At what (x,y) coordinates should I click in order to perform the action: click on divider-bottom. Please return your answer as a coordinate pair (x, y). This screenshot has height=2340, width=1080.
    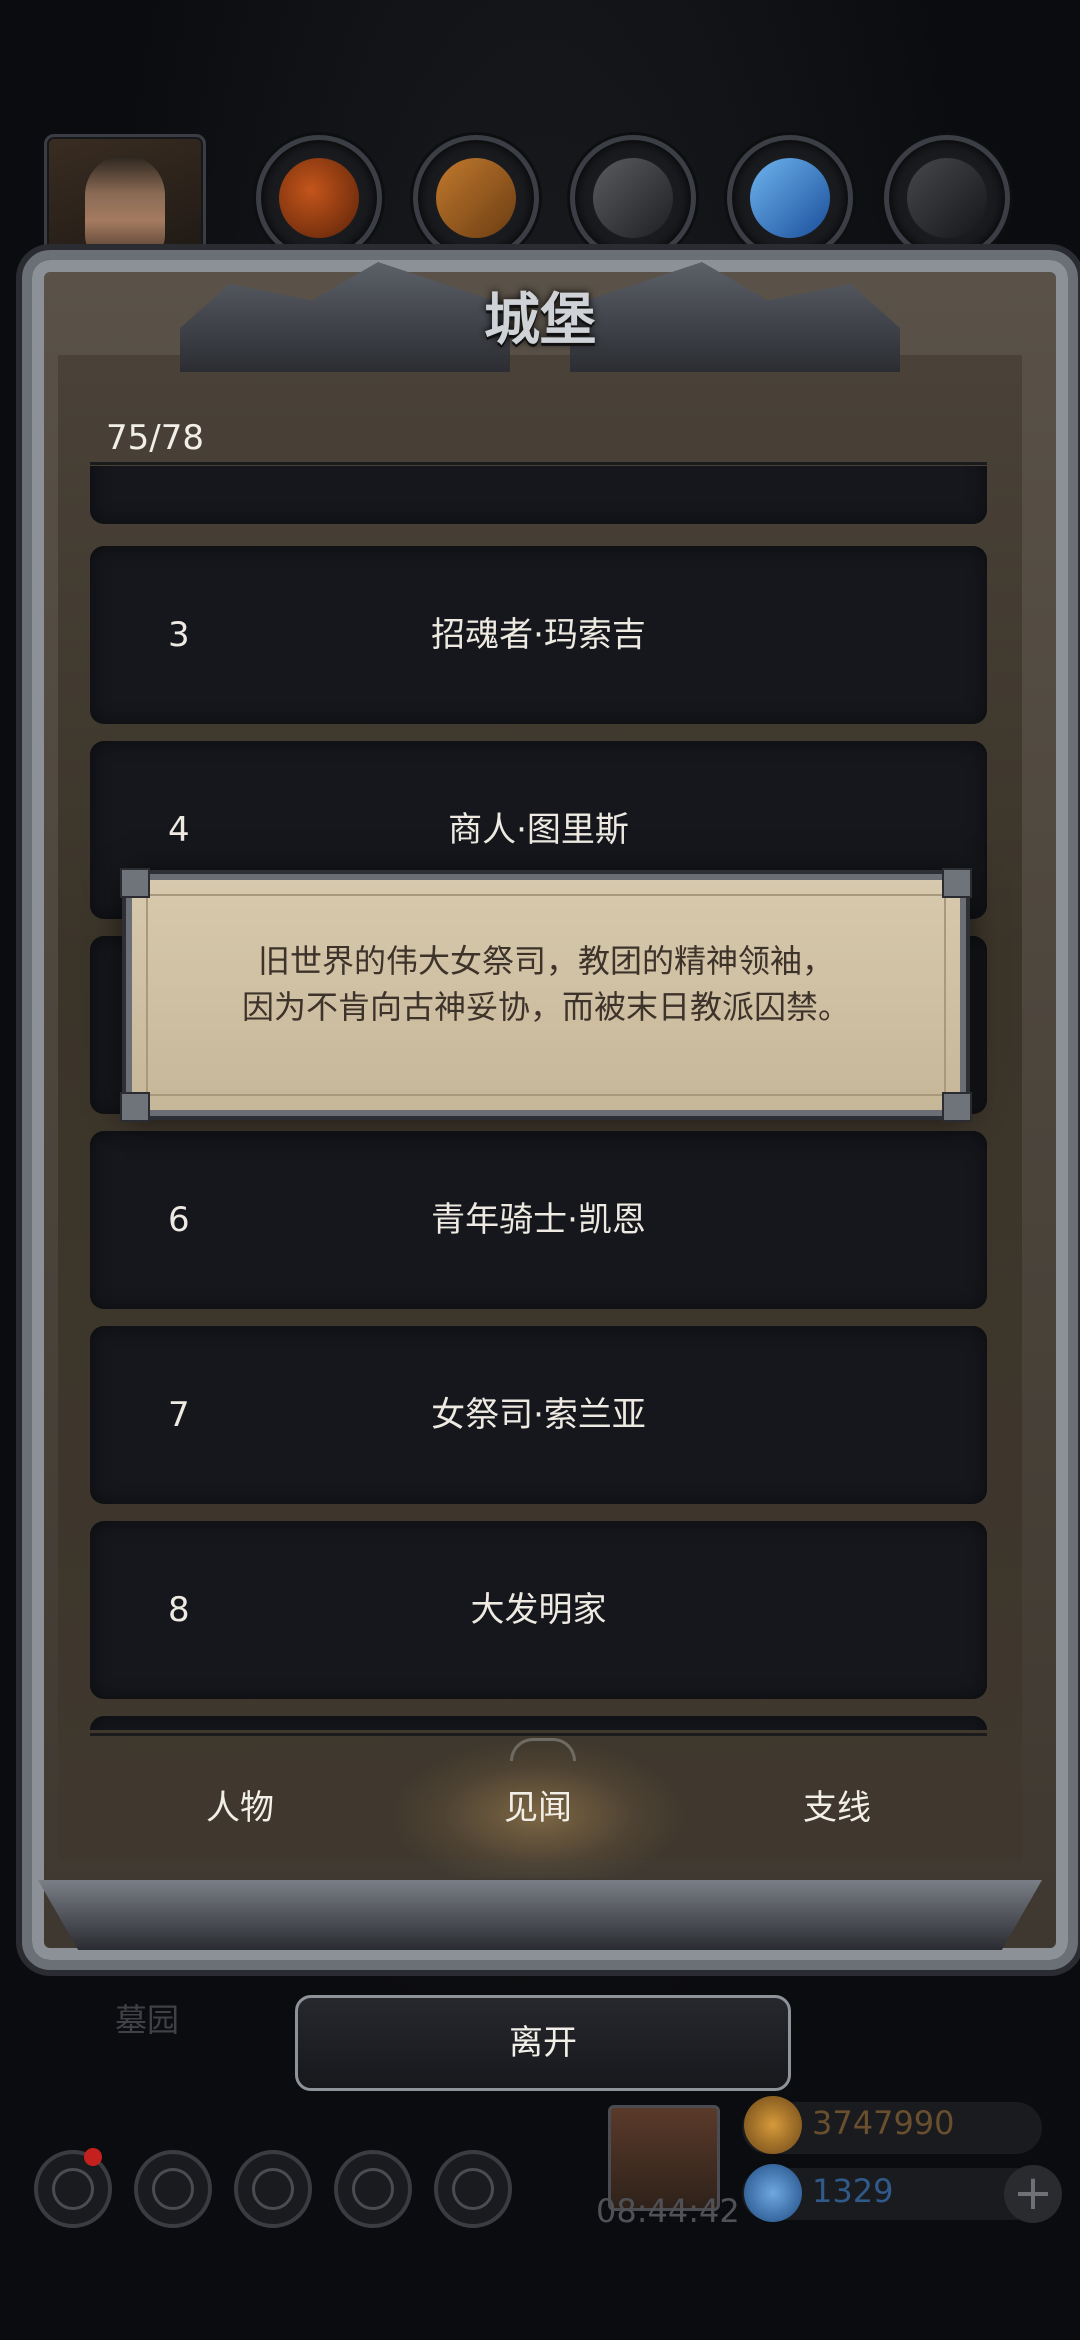
    Looking at the image, I should click on (538, 1734).